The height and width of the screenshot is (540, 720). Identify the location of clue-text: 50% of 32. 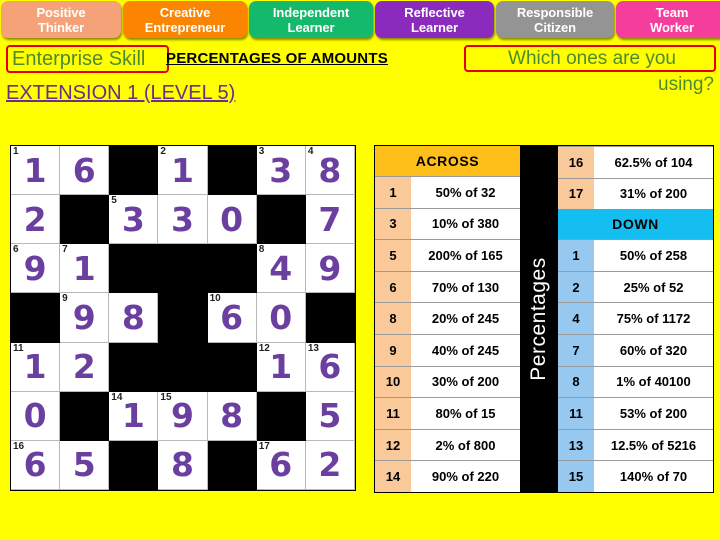
(465, 192).